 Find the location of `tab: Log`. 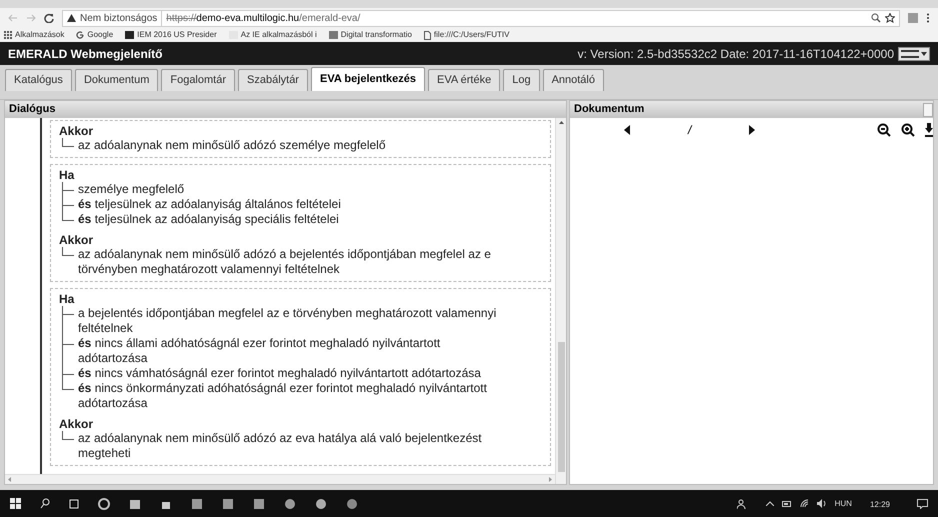

tab: Log is located at coordinates (521, 80).